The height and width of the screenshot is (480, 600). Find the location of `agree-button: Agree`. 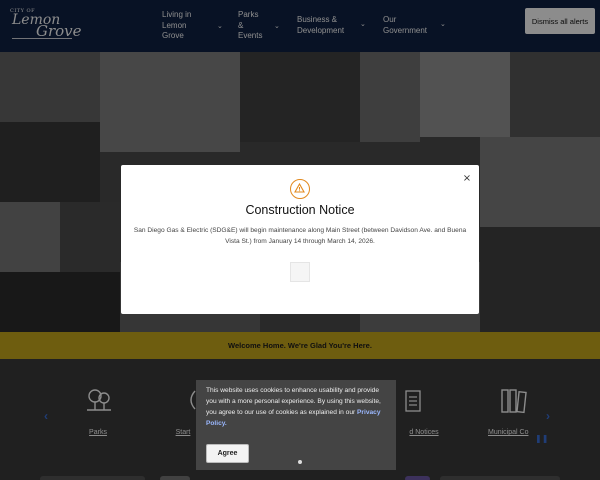

agree-button: Agree is located at coordinates (227, 453).